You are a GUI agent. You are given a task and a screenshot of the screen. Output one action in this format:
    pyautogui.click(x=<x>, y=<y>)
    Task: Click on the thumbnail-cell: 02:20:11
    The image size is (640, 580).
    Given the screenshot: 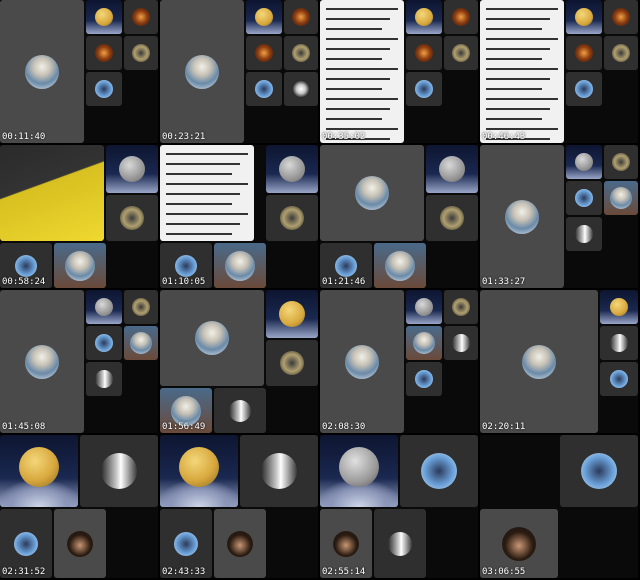 What is the action you would take?
    pyautogui.click(x=559, y=361)
    